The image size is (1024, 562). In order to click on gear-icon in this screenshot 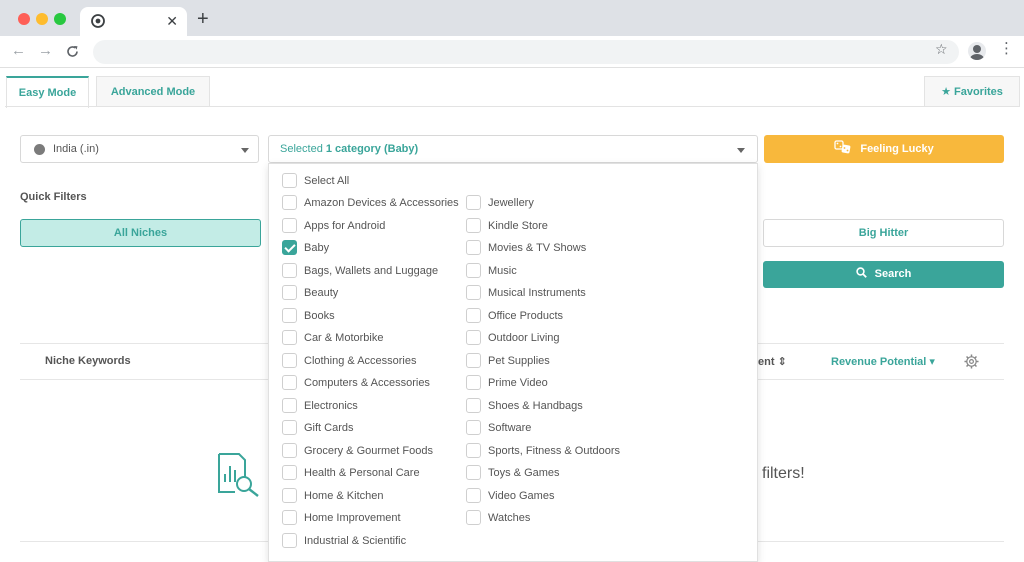, I will do `click(971, 361)`.